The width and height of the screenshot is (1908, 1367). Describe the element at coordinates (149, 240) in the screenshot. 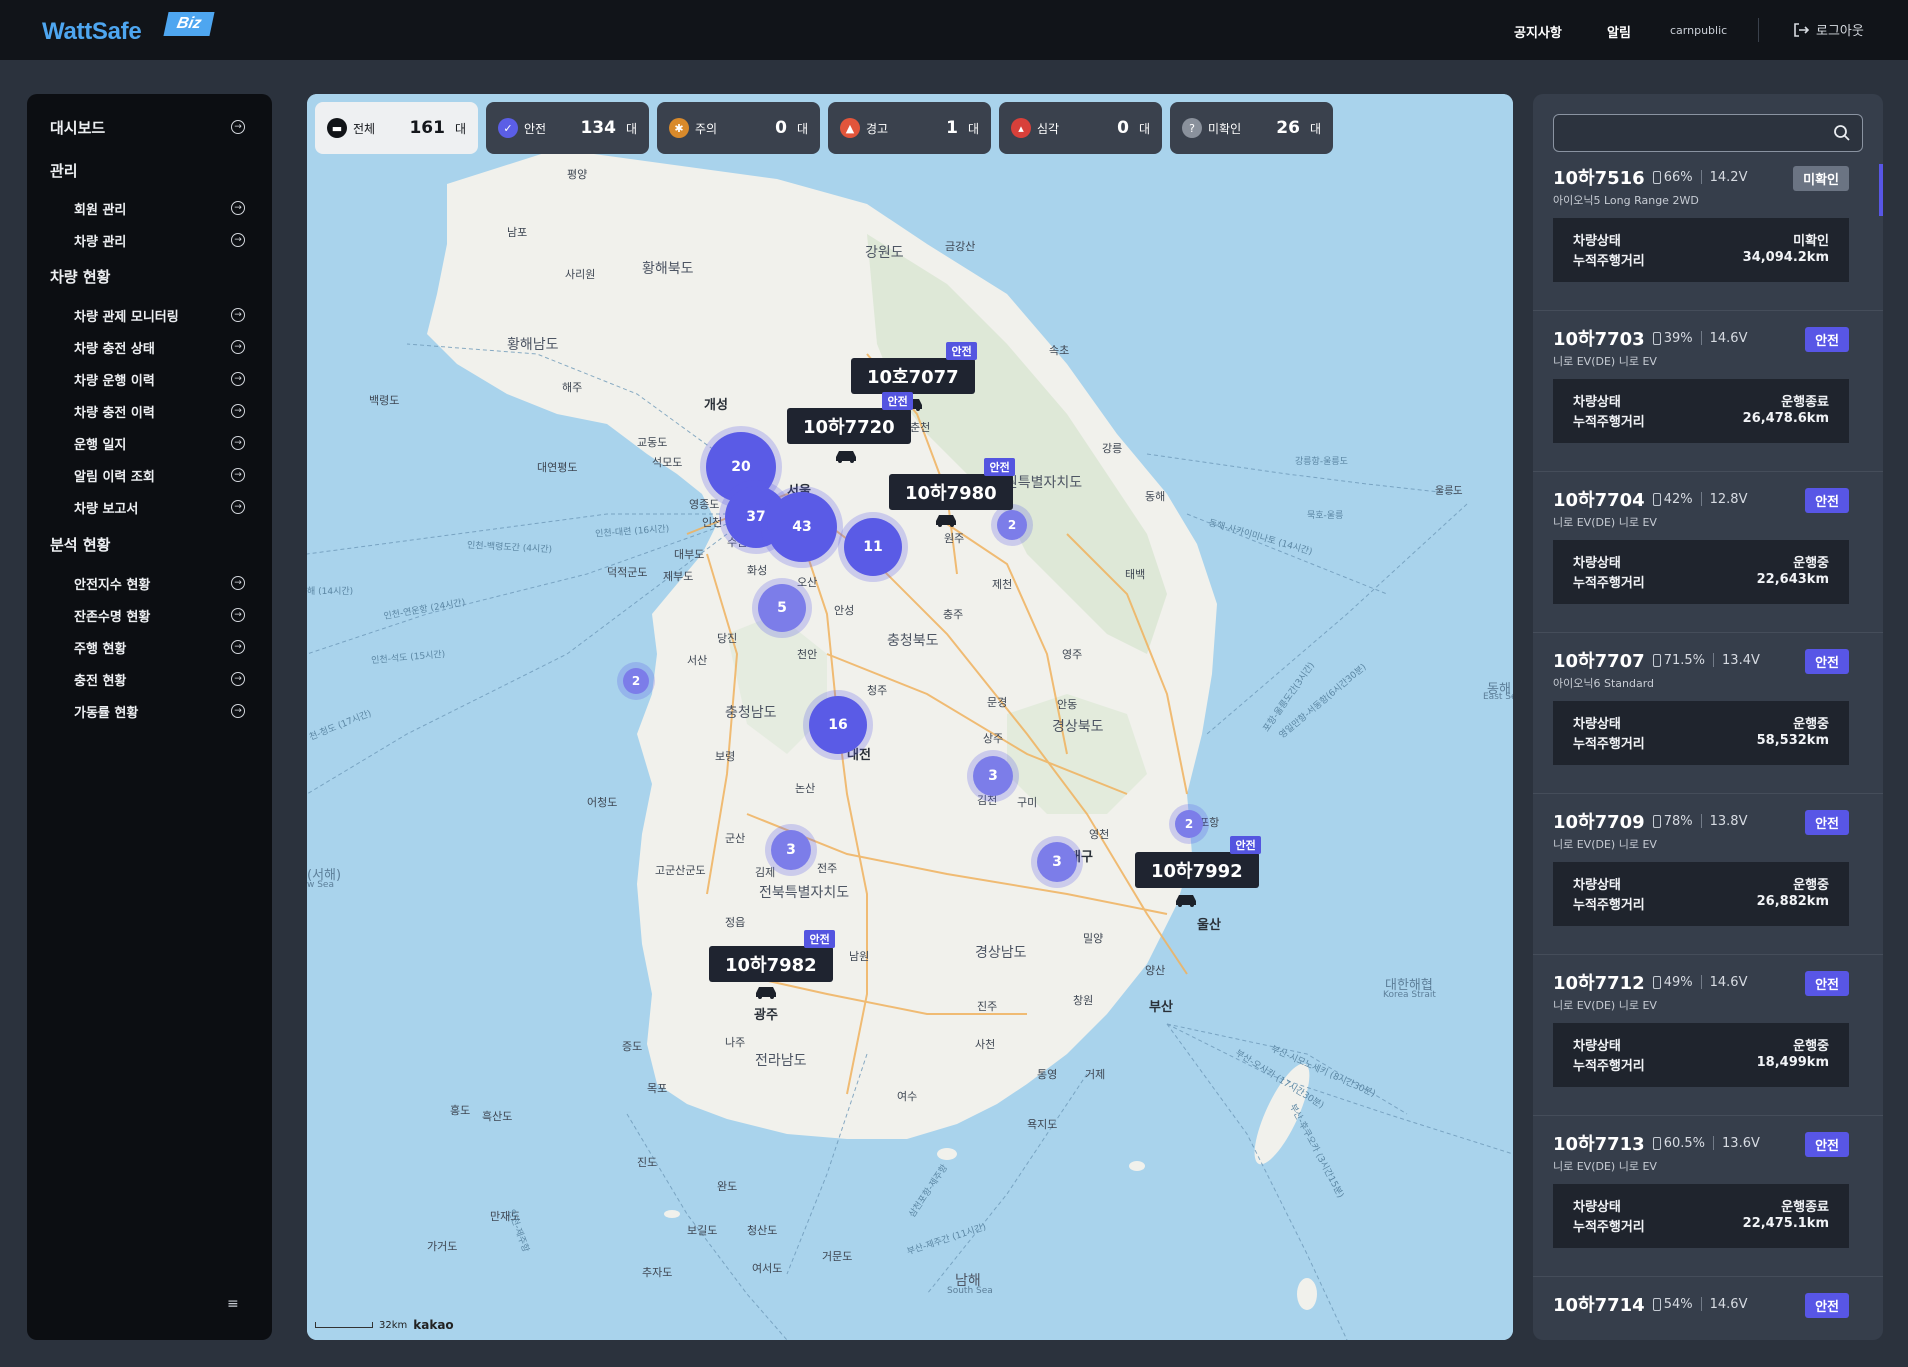

I see `sidebar-item-vehicle: 차량 관리 →` at that location.